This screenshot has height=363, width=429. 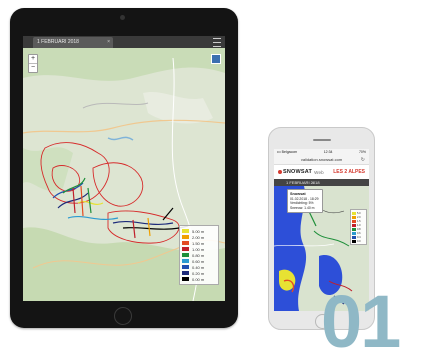 What do you see at coordinates (349, 172) in the screenshot?
I see `resort-name: LES 2 ALPES` at bounding box center [349, 172].